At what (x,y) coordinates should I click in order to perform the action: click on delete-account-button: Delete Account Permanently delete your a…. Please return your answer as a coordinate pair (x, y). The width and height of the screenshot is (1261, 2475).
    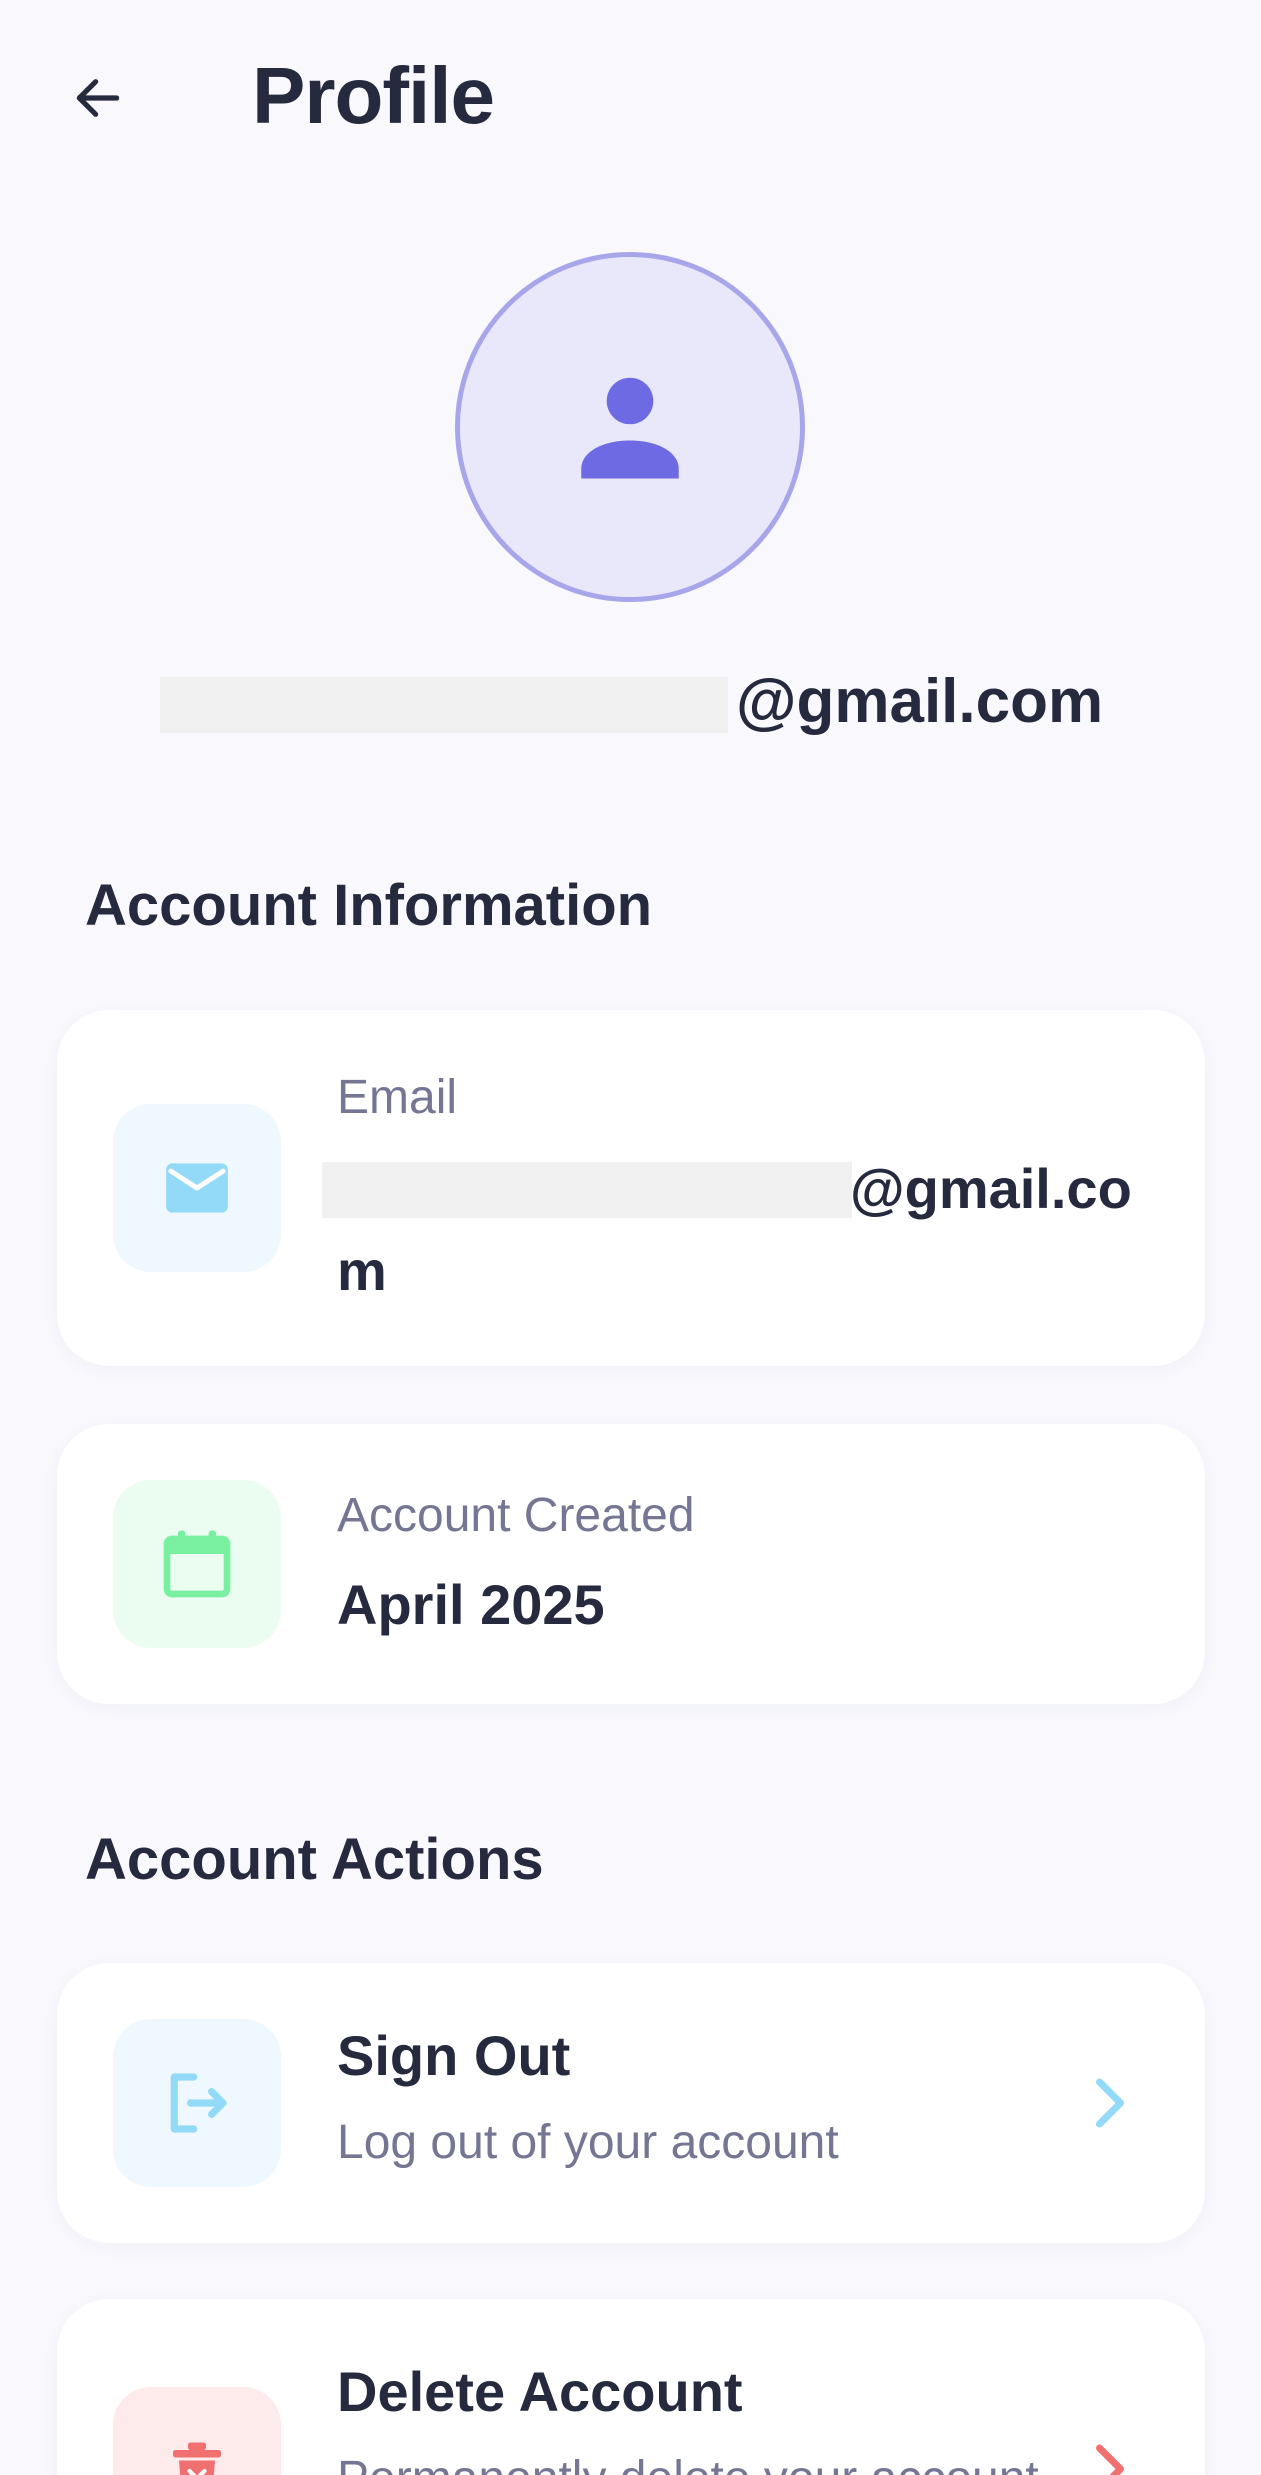
    Looking at the image, I should click on (631, 2387).